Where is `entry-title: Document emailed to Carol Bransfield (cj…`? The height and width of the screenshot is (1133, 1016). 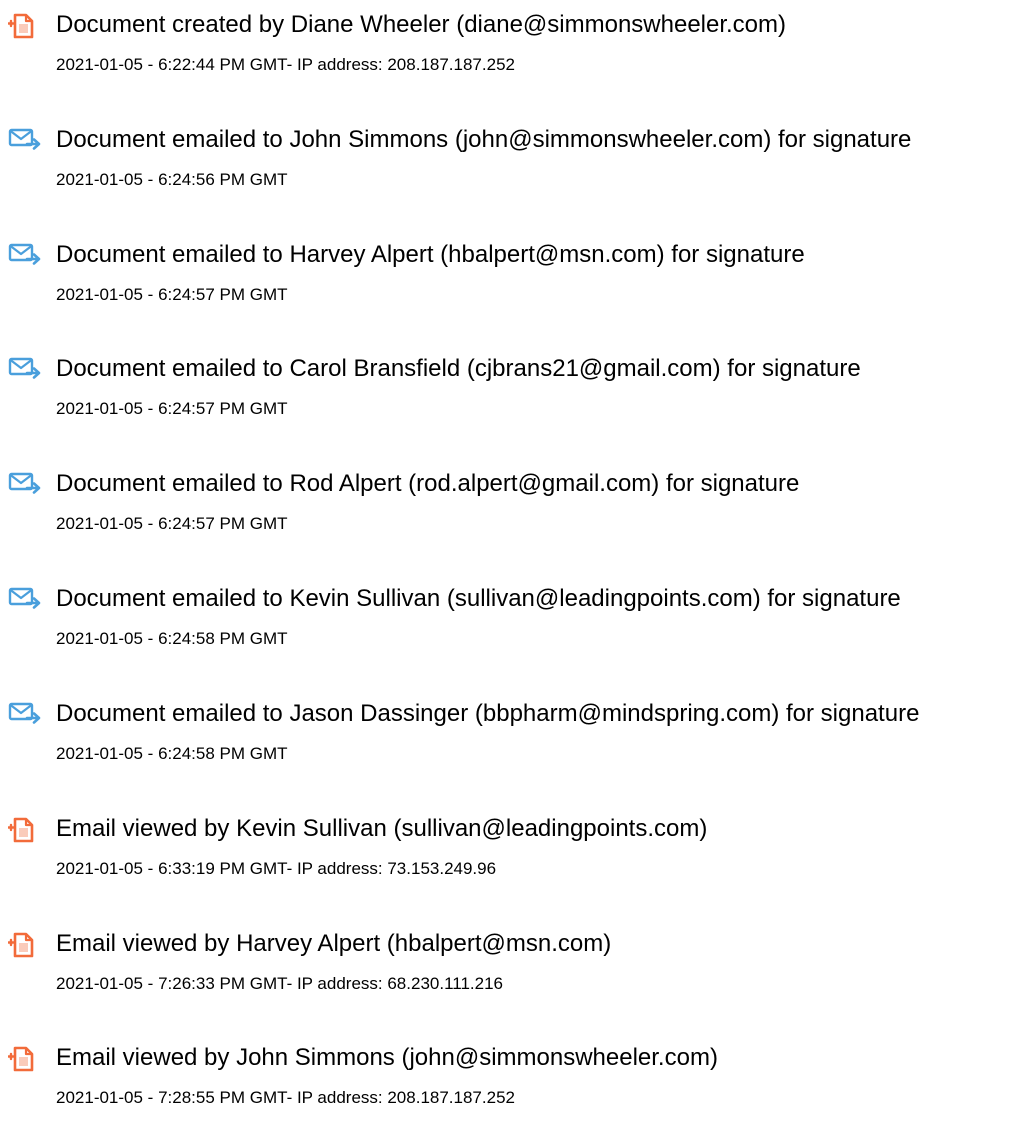
entry-title: Document emailed to Carol Bransfield (cj… is located at coordinates (458, 368).